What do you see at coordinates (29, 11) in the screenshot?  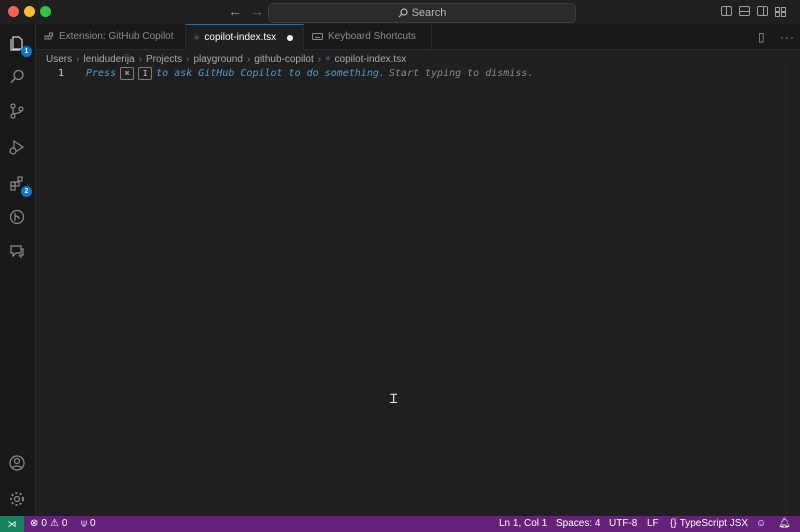 I see `minimize-window-button` at bounding box center [29, 11].